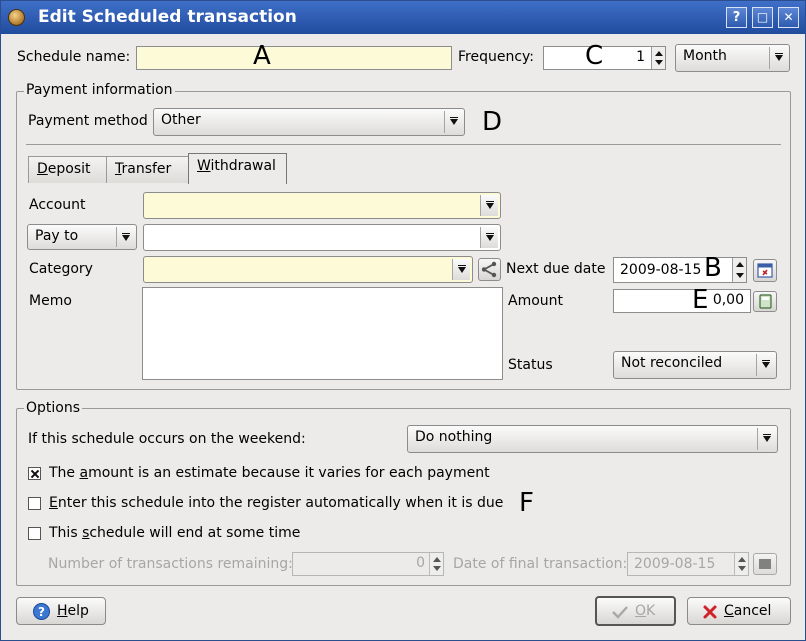  I want to click on tab-transfer-label: ransfer, so click(146, 169).